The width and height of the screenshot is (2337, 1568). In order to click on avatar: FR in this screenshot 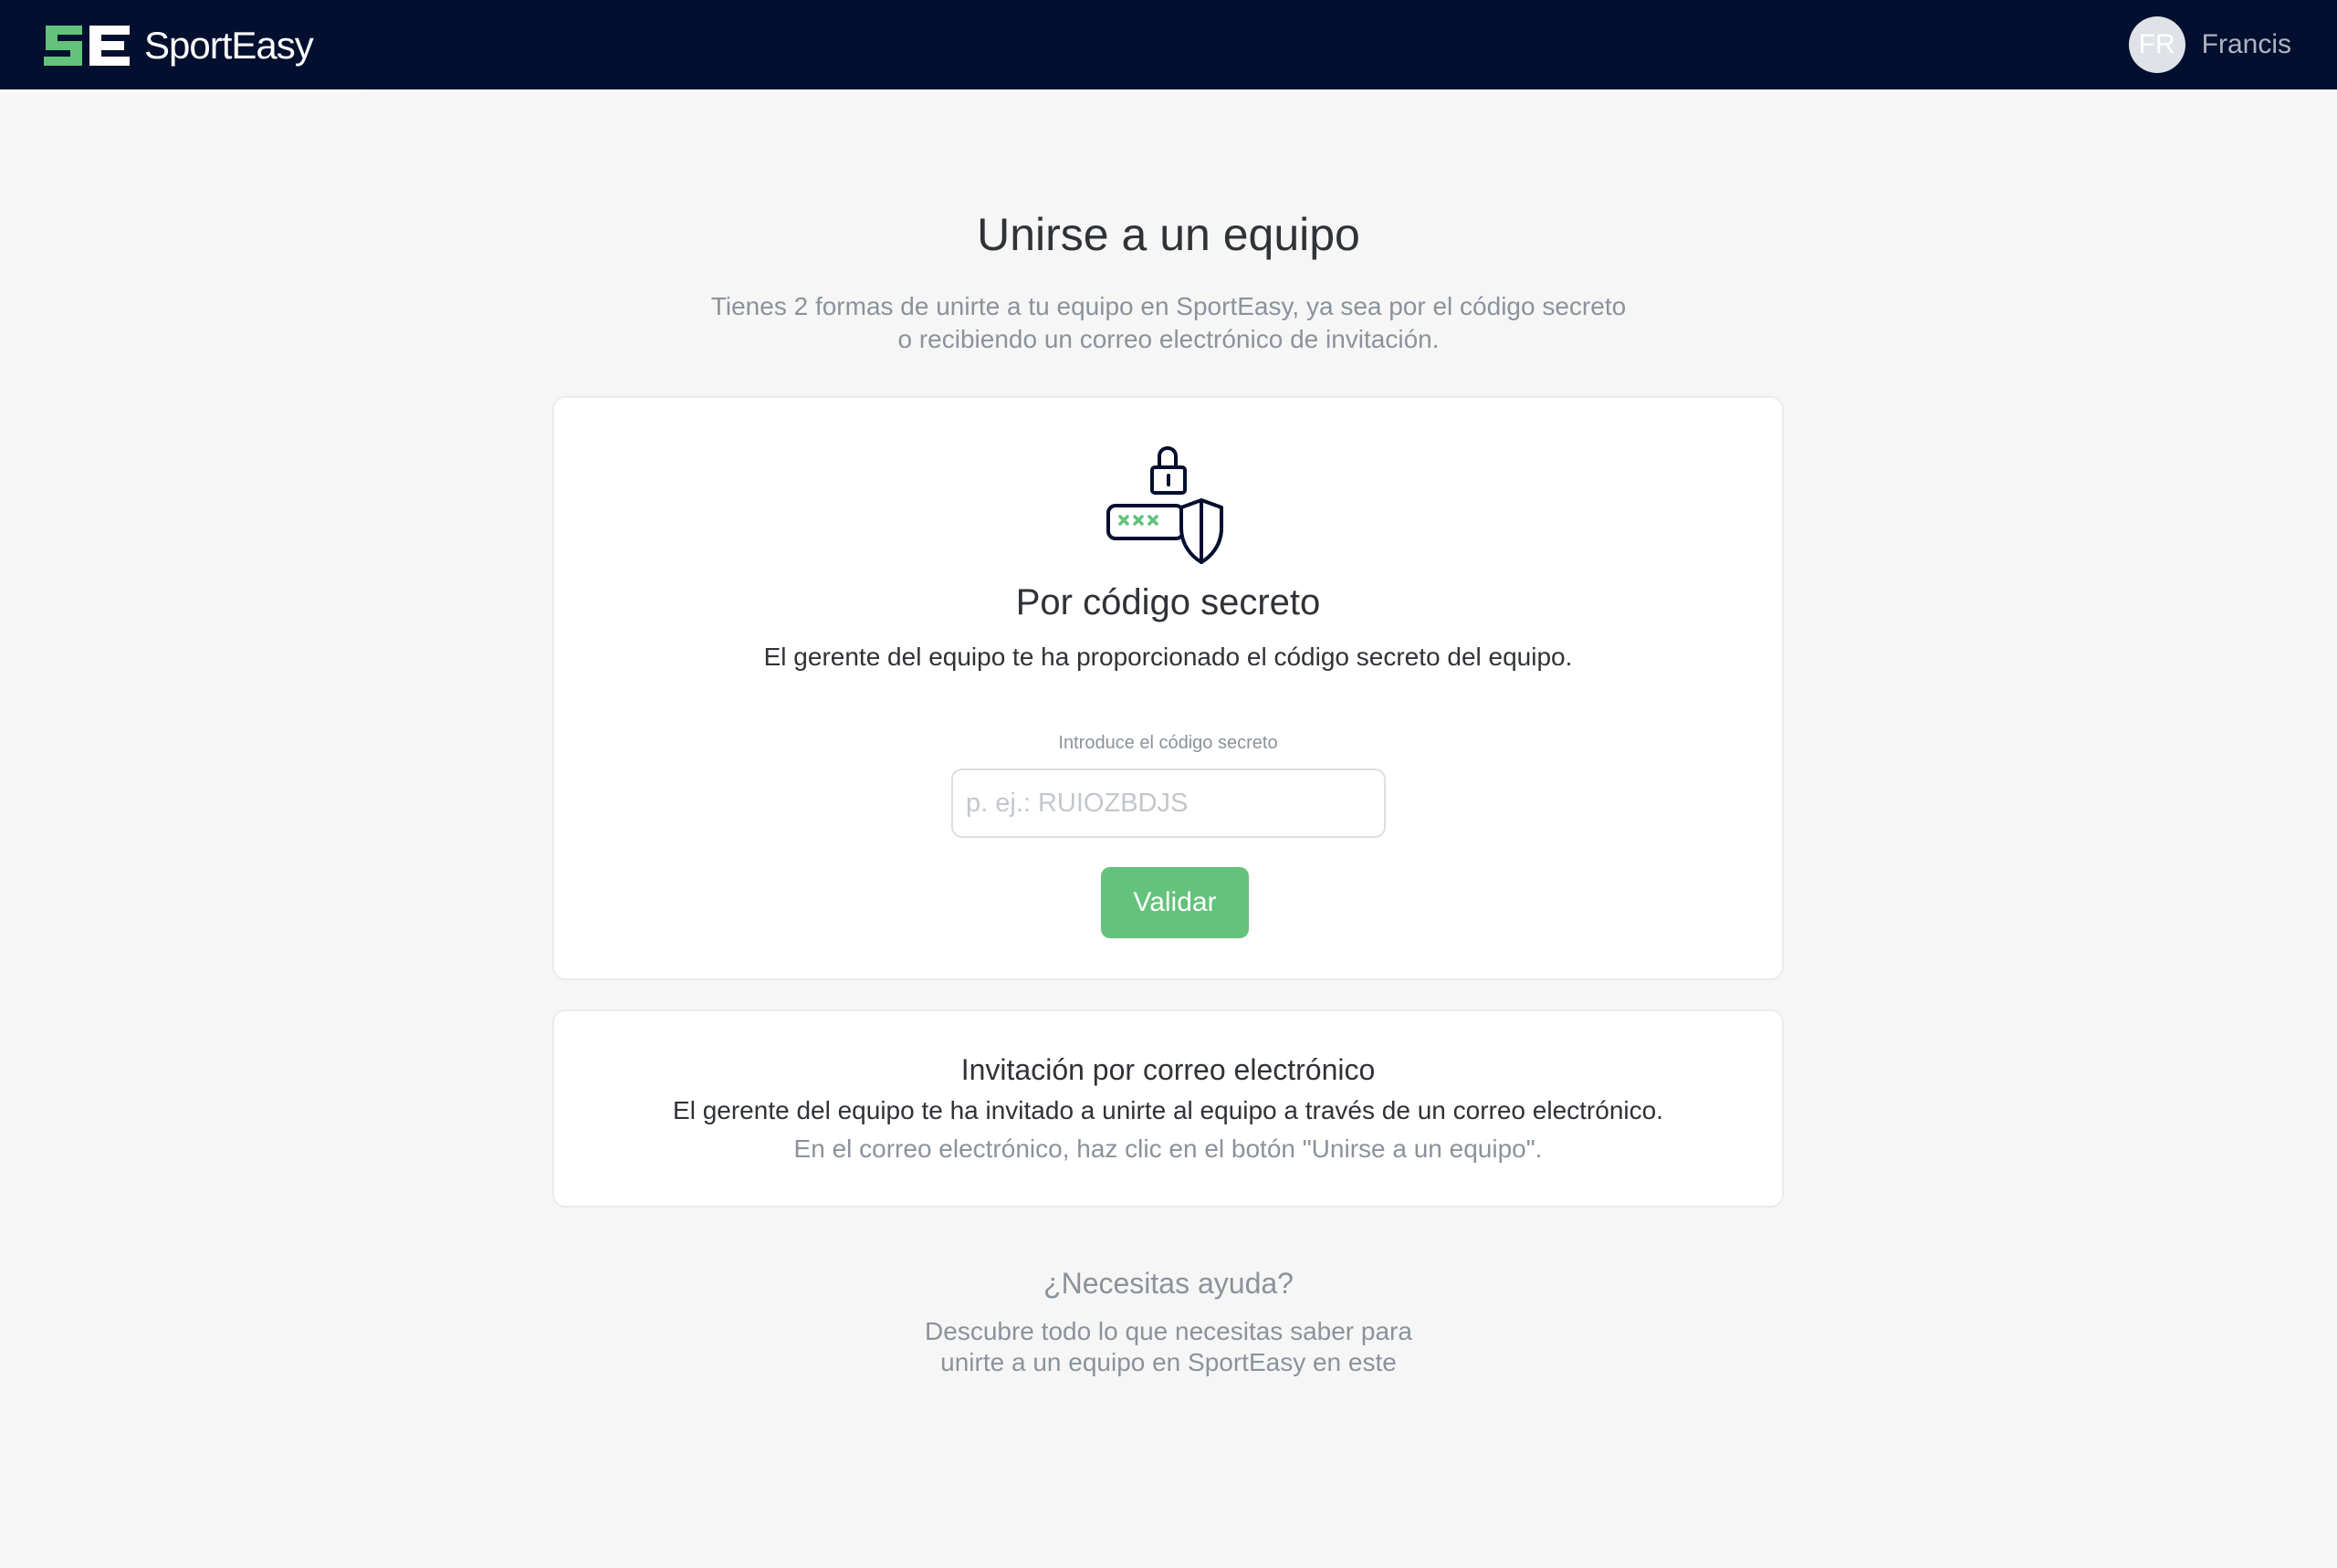, I will do `click(2156, 44)`.